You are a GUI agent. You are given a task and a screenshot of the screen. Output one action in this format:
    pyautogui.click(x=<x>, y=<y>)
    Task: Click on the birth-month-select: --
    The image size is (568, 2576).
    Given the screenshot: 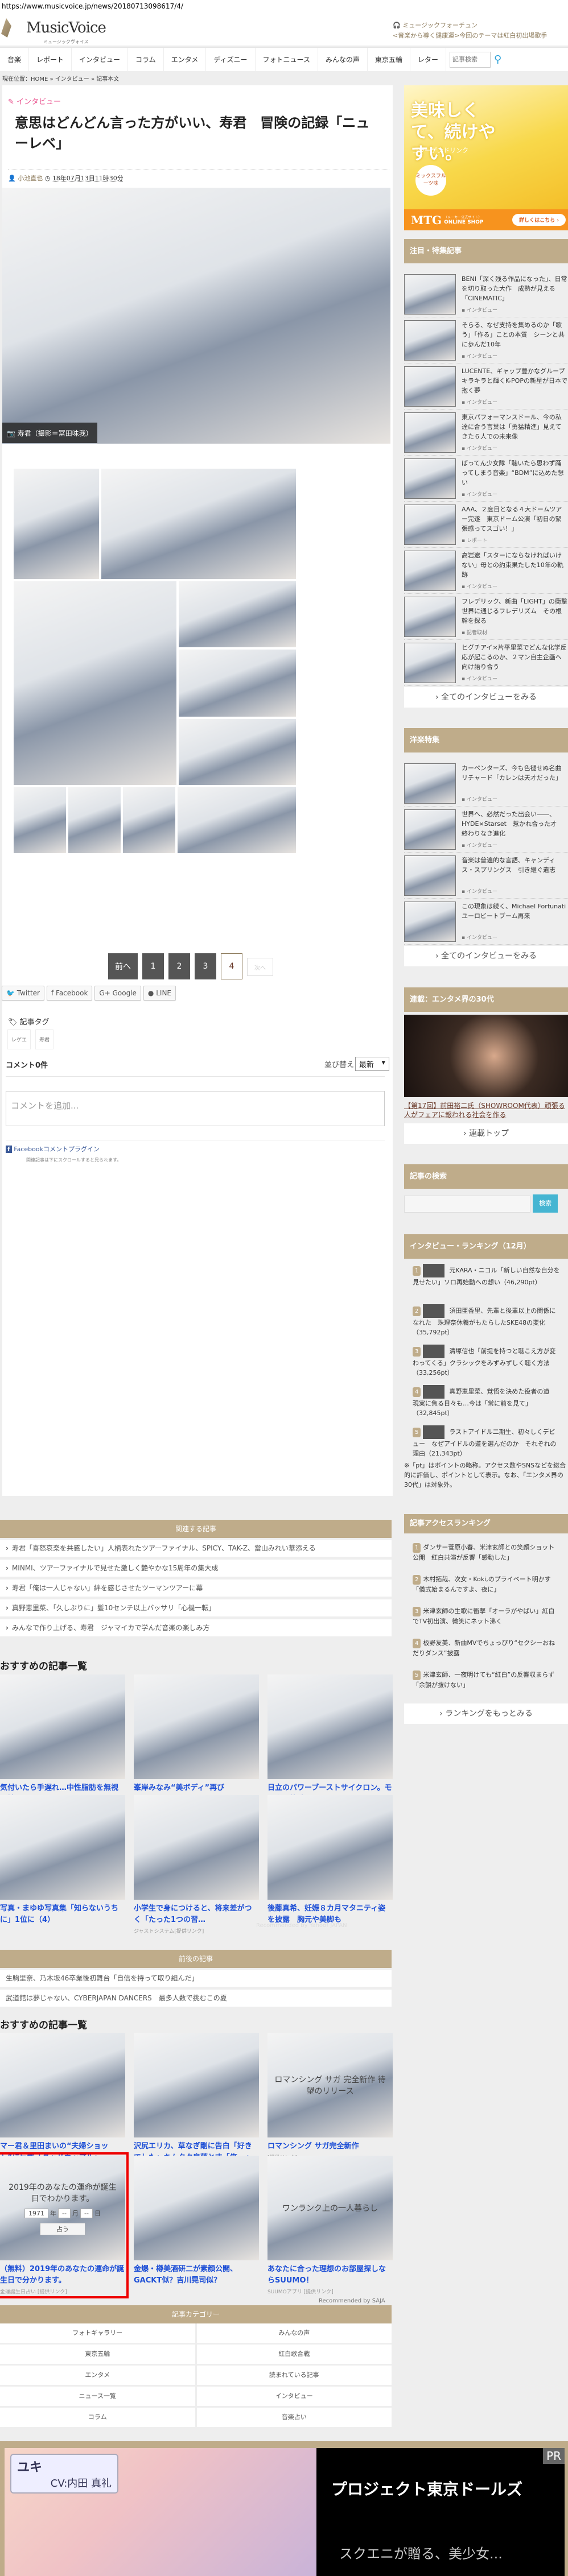 What is the action you would take?
    pyautogui.click(x=64, y=2213)
    